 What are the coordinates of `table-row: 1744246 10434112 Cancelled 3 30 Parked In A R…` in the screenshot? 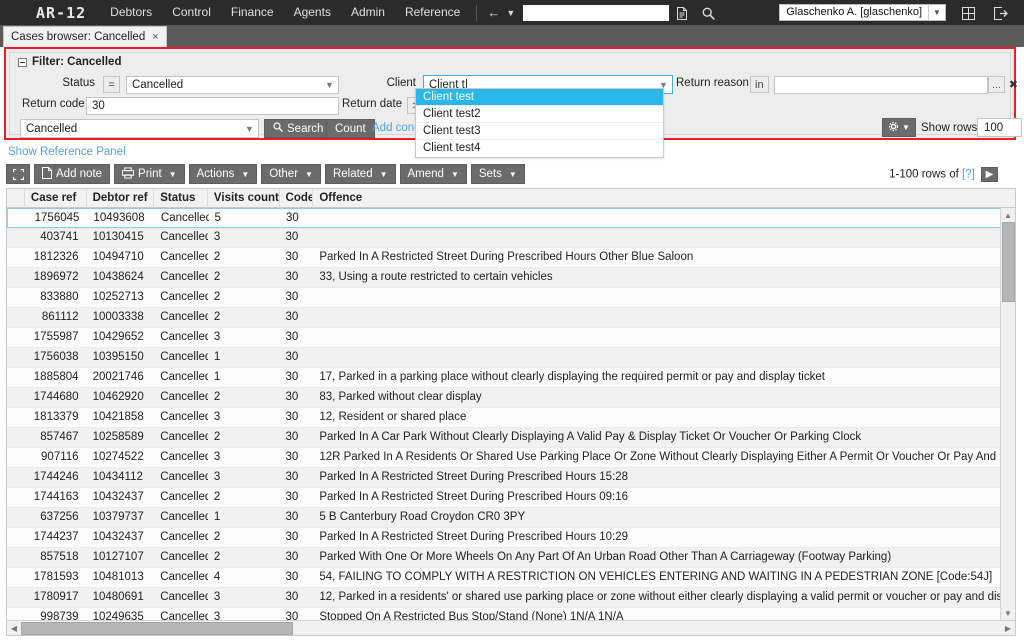 It's located at (511, 478).